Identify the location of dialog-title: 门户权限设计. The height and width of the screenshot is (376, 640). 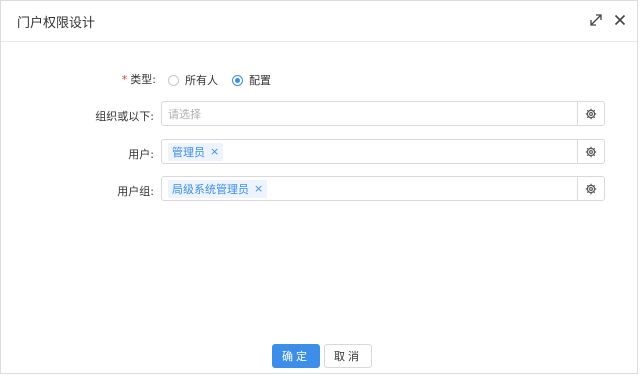
(56, 23).